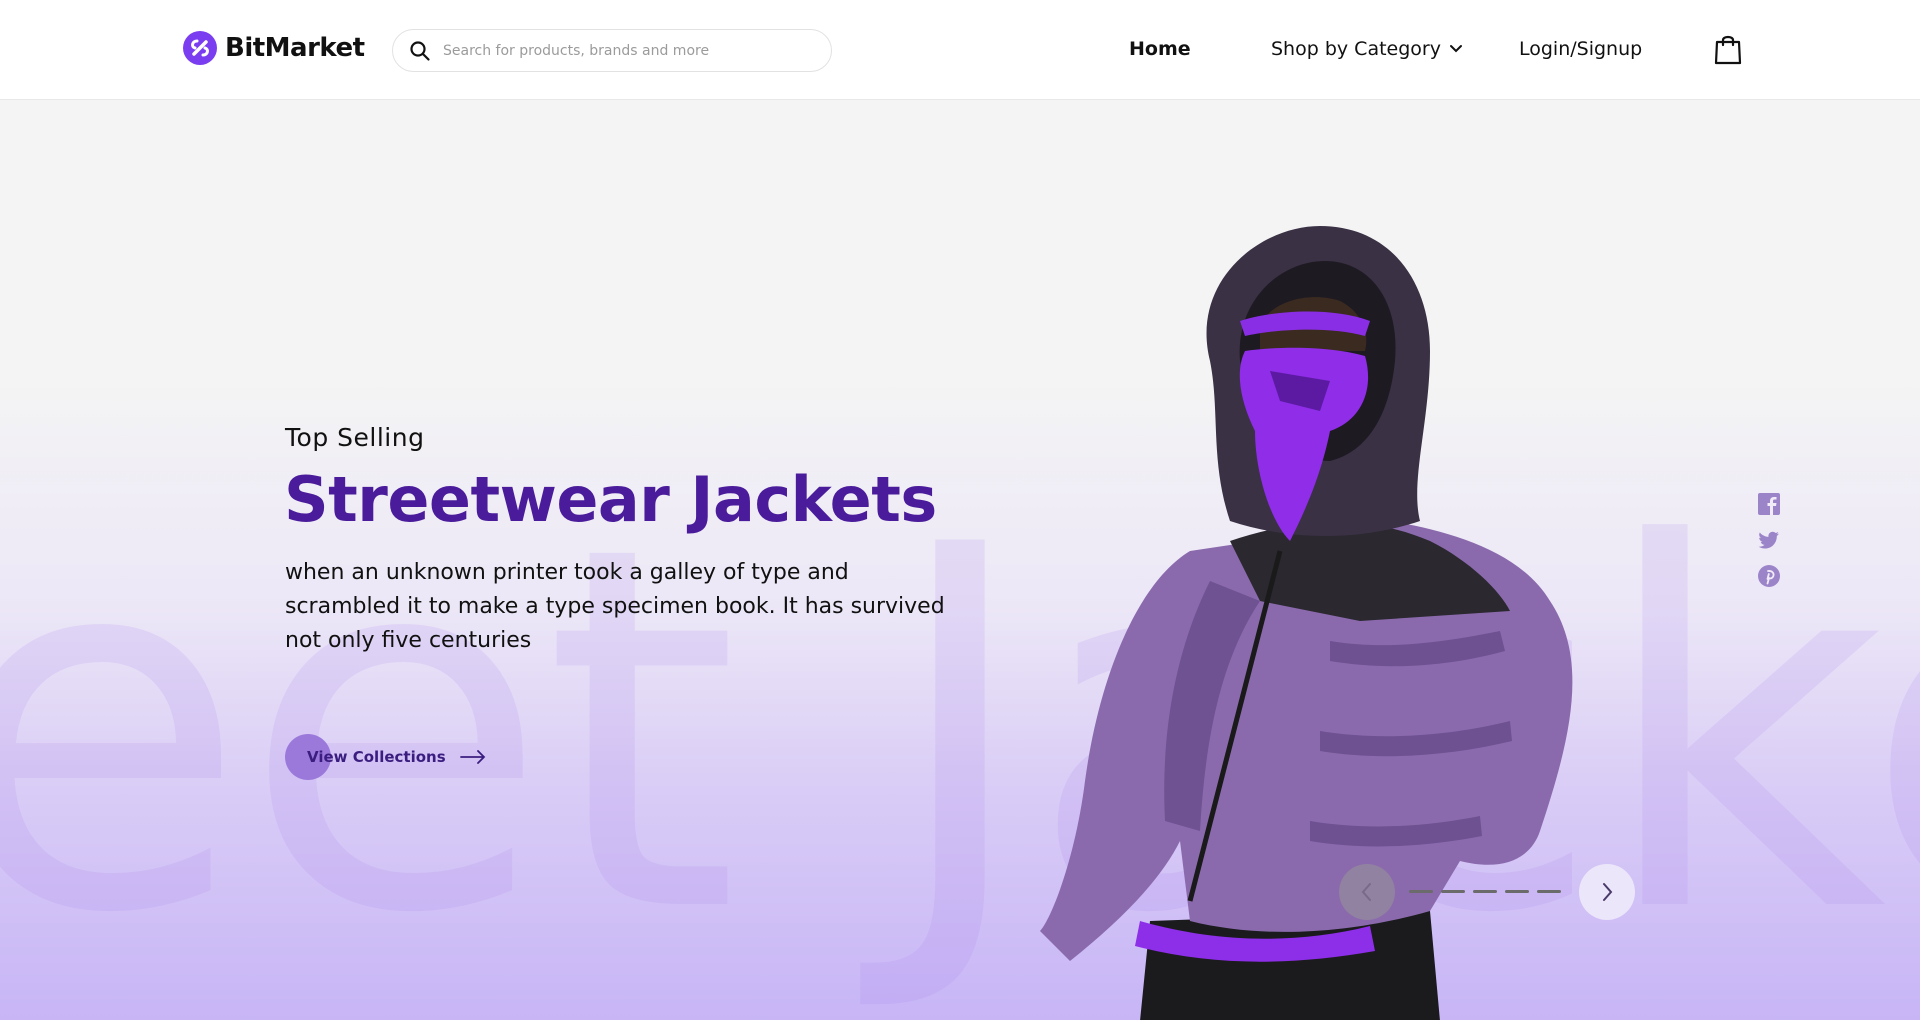  Describe the element at coordinates (1769, 504) in the screenshot. I see `facebook-icon` at that location.